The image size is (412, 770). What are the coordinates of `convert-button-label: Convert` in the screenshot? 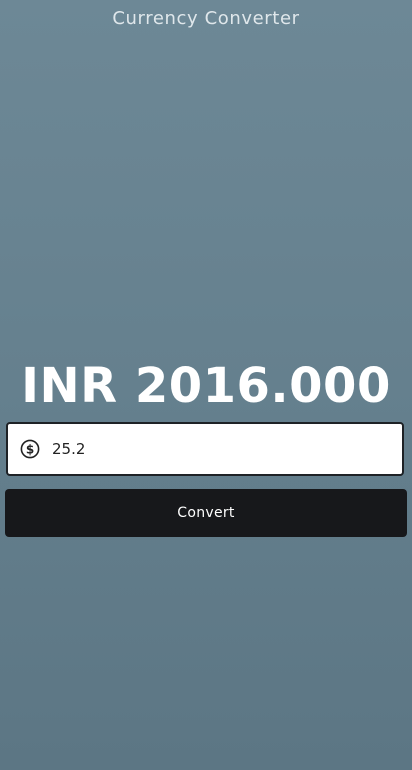 It's located at (206, 513).